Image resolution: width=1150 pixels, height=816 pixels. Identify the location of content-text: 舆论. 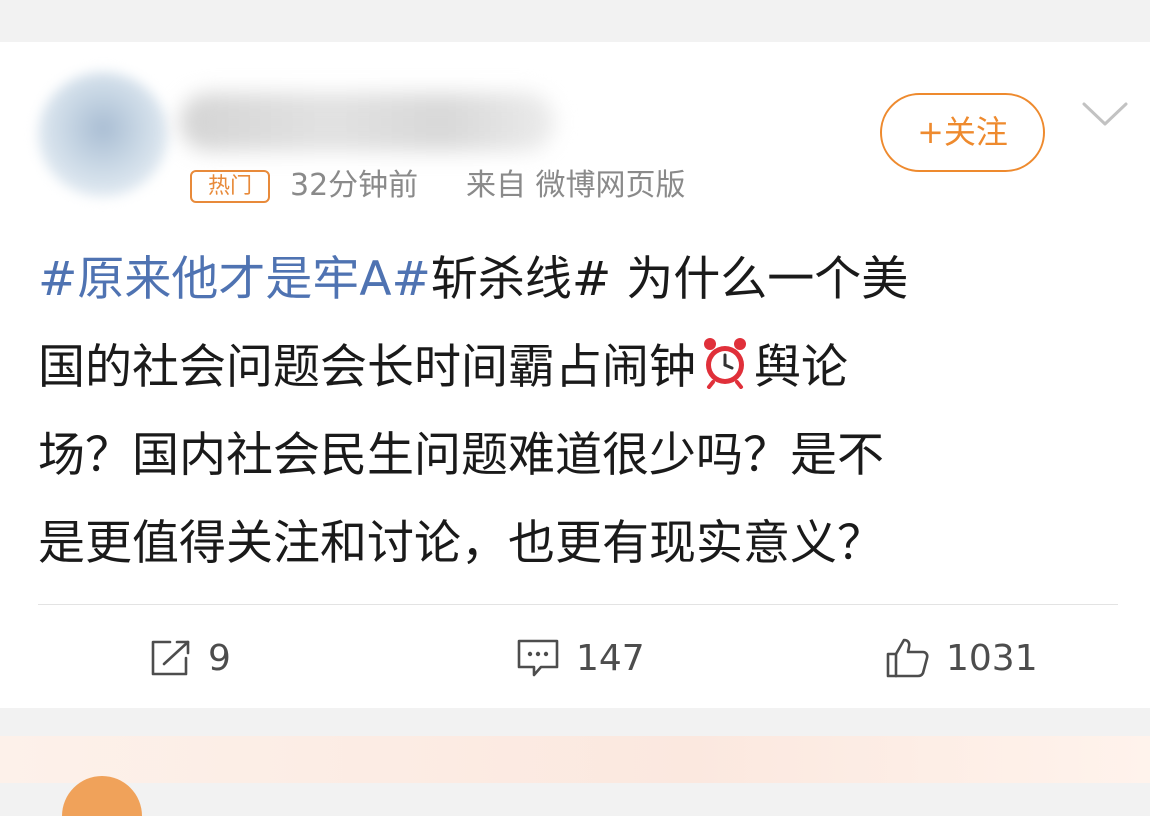
(801, 367).